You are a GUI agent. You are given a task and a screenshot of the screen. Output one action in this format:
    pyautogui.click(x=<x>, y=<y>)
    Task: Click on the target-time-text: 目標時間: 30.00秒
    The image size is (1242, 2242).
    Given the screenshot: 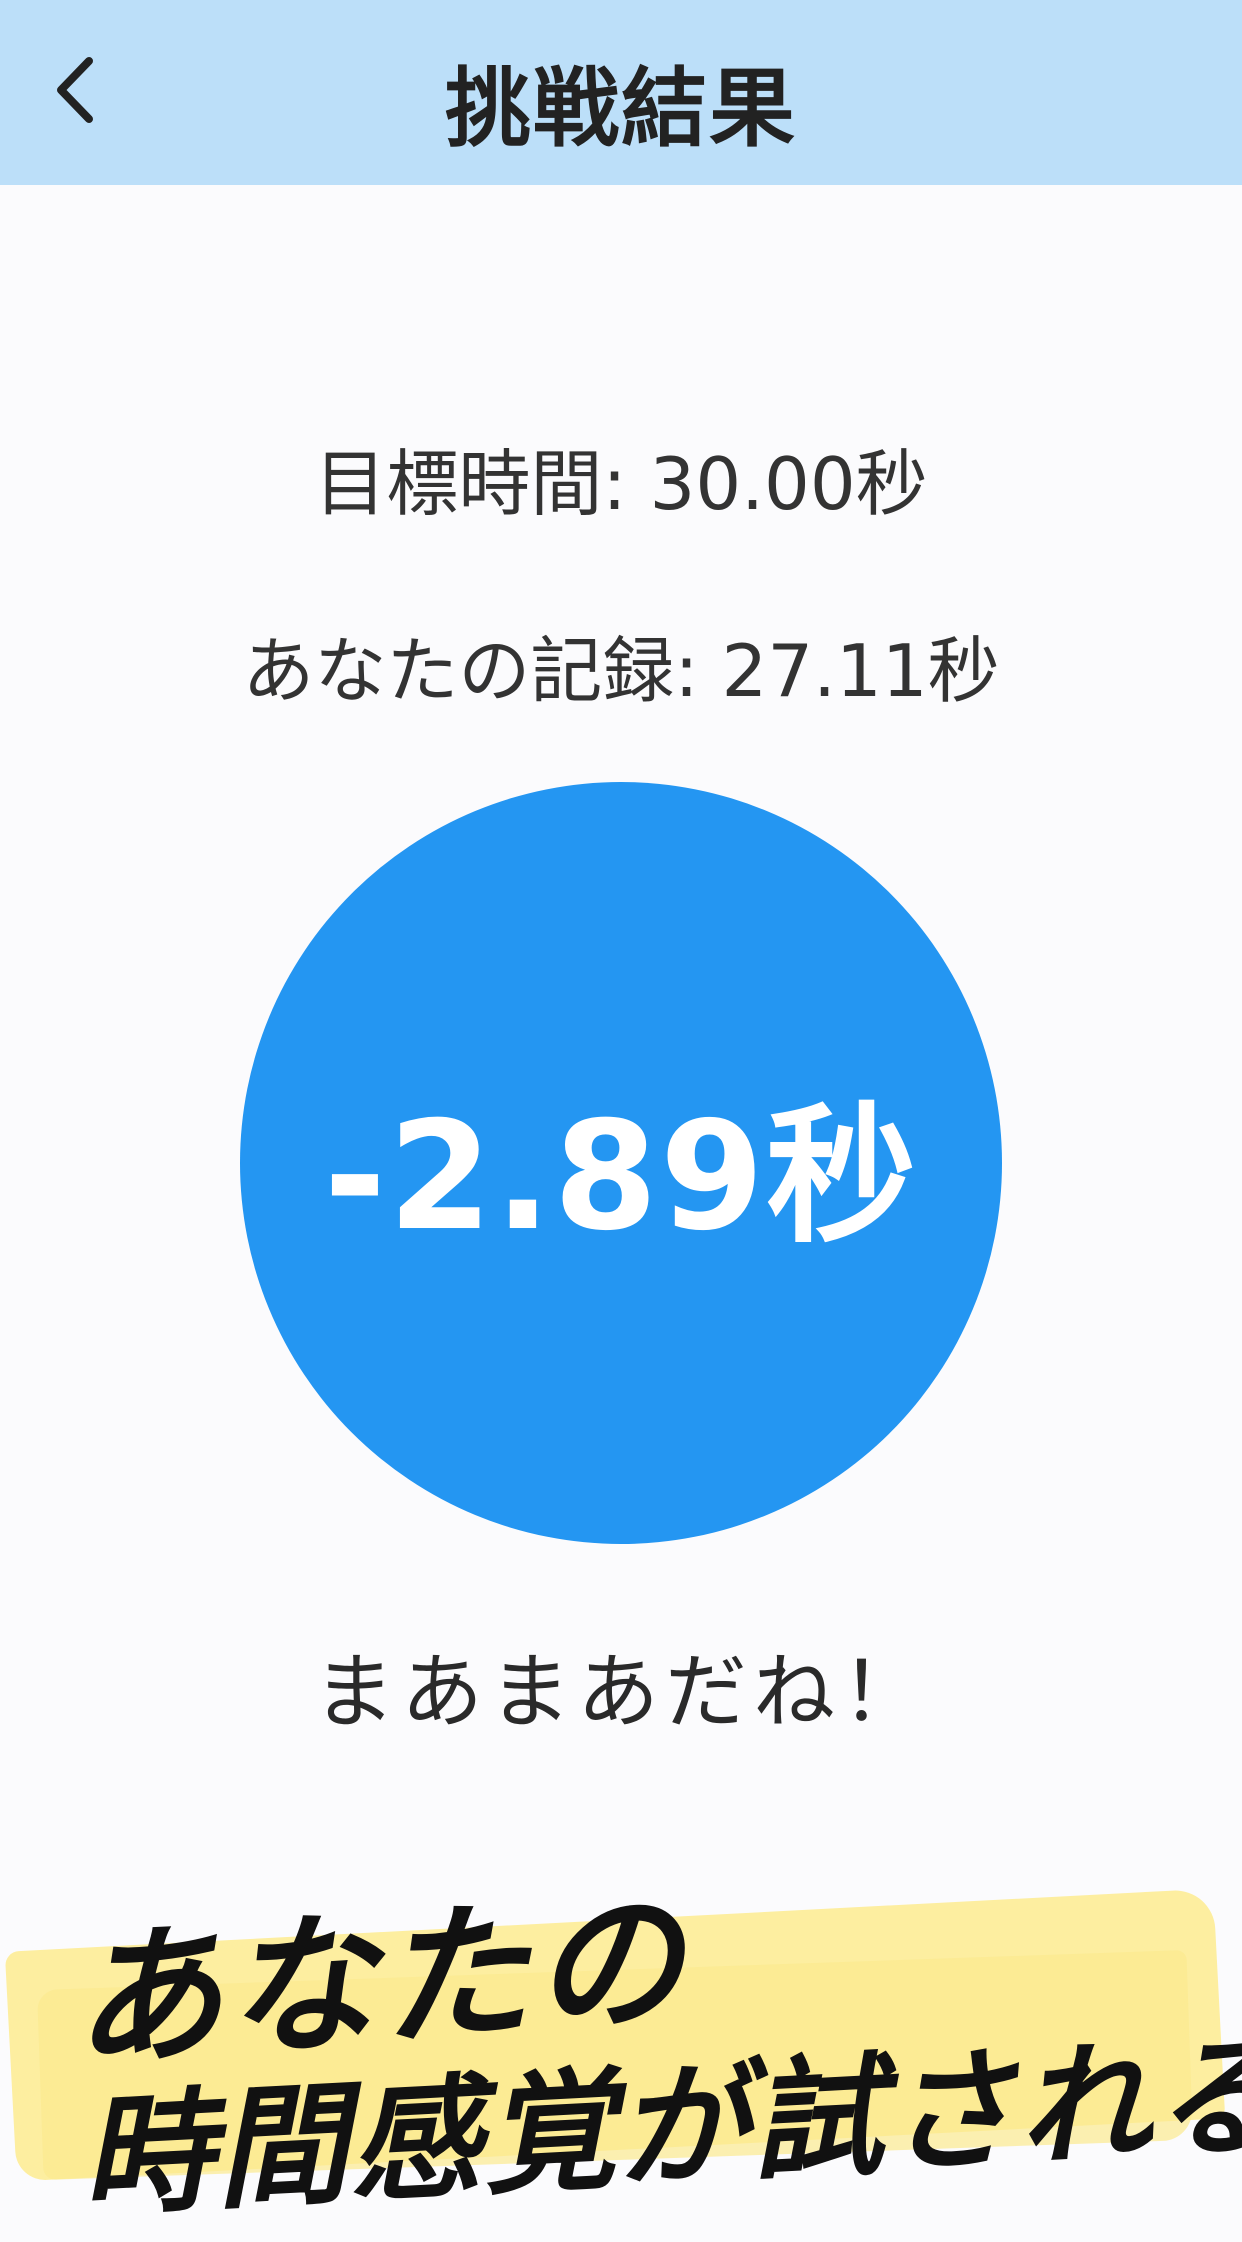 What is the action you would take?
    pyautogui.click(x=621, y=484)
    